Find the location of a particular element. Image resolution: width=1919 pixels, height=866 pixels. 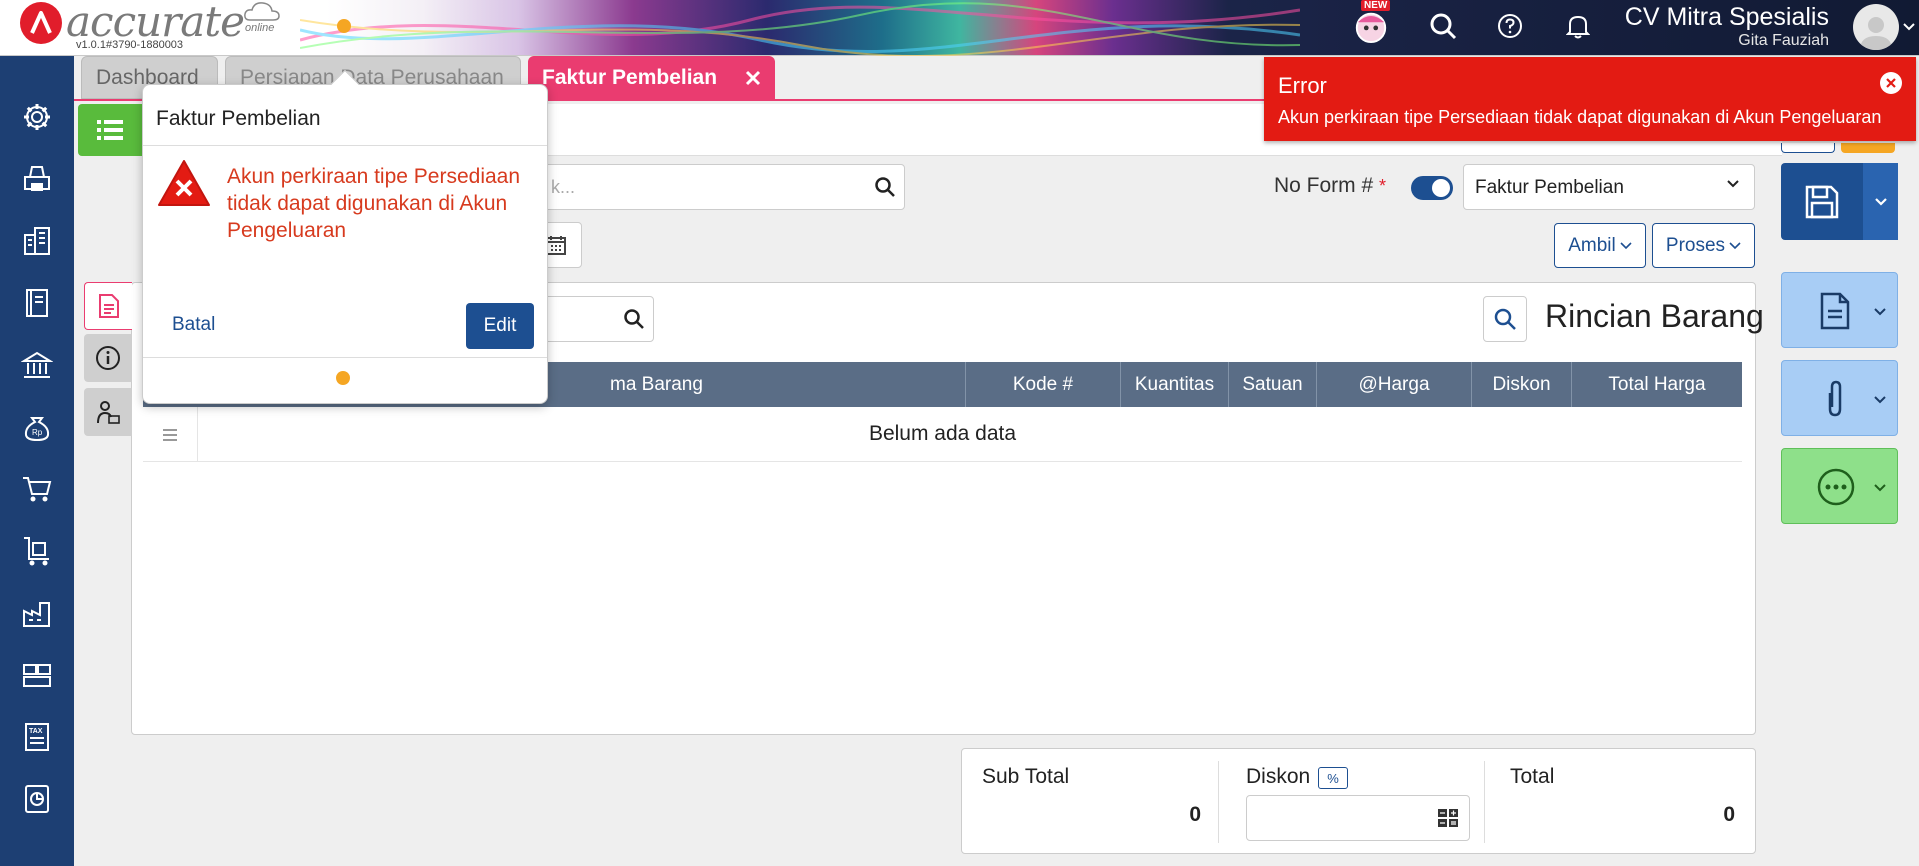

warehouse-icon is located at coordinates (37, 675).